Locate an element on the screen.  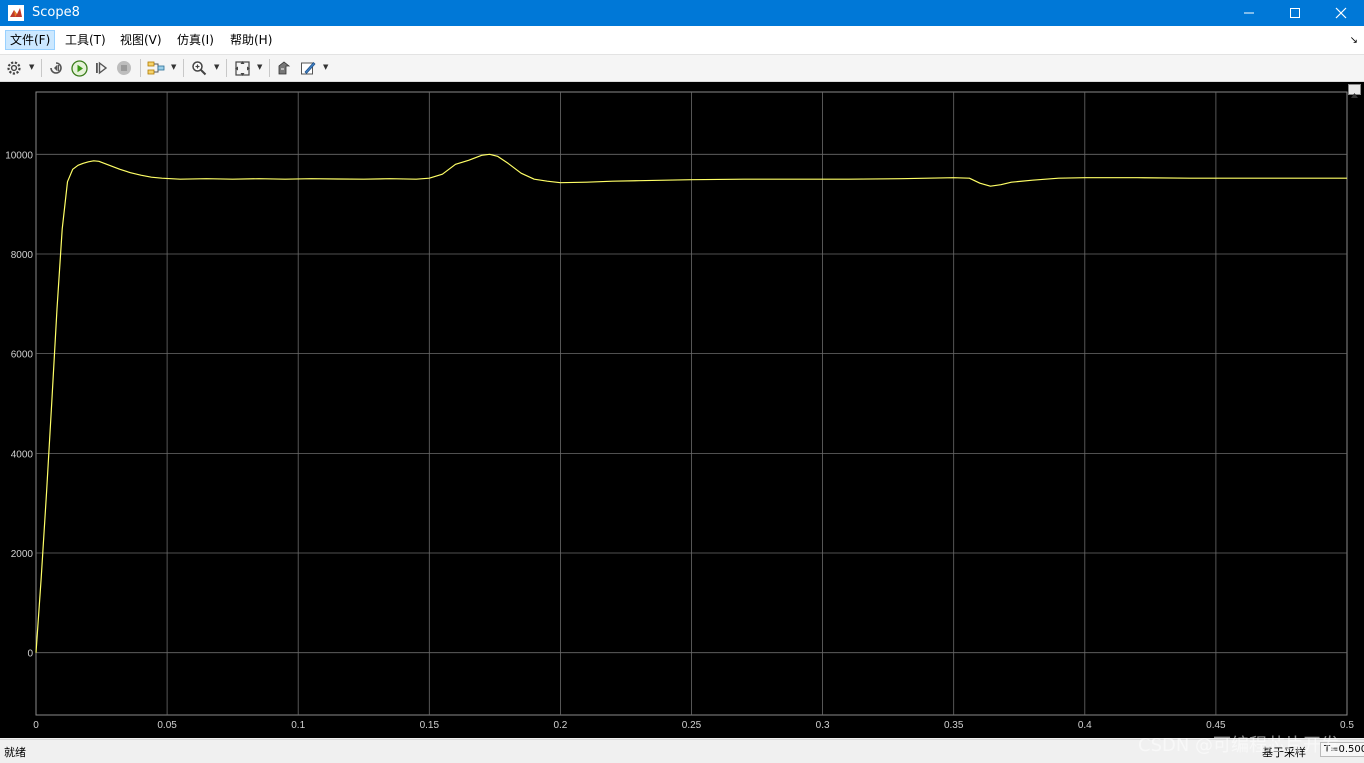
menu-help: 帮助(H) is located at coordinates (251, 40).